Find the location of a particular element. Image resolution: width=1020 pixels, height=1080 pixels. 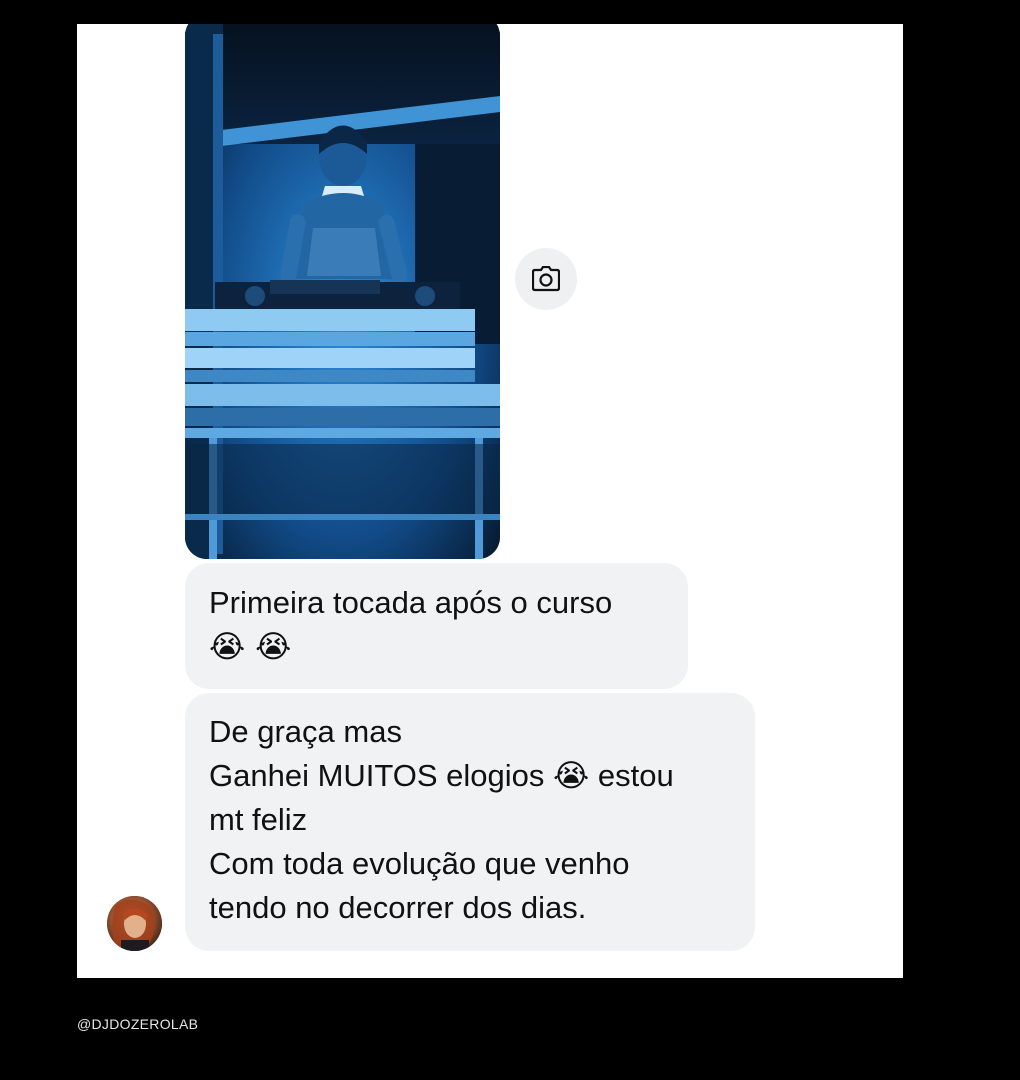

message-line: Ganhei MUITOS elogios 😭 estou is located at coordinates (441, 775).